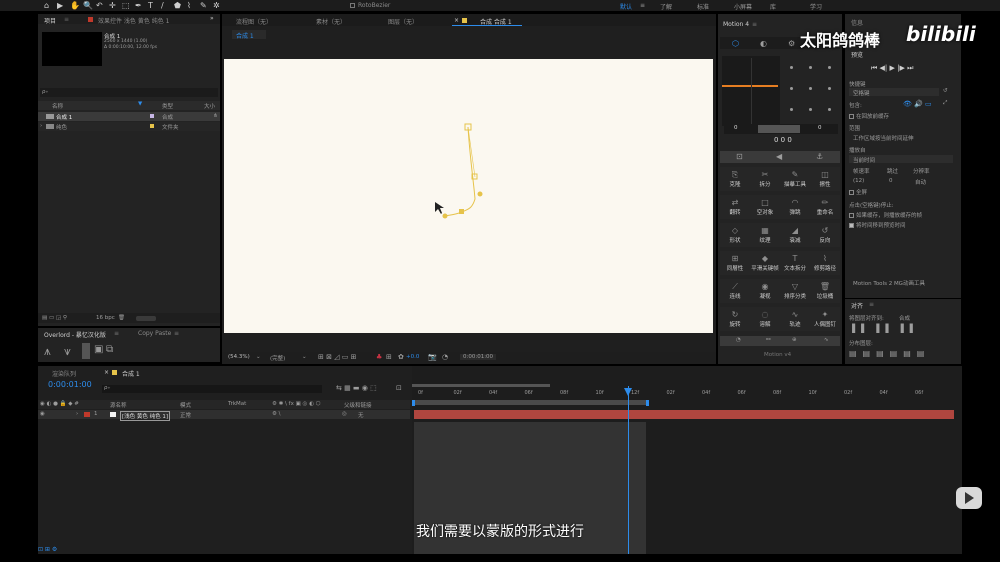  What do you see at coordinates (399, 388) in the screenshot?
I see `graph-editor-icon: ⊡` at bounding box center [399, 388].